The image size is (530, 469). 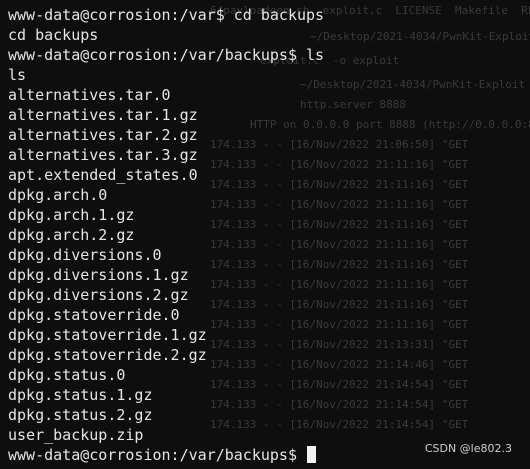 I want to click on terminal-line: dpkg.diversions.2.gz, so click(x=98, y=295).